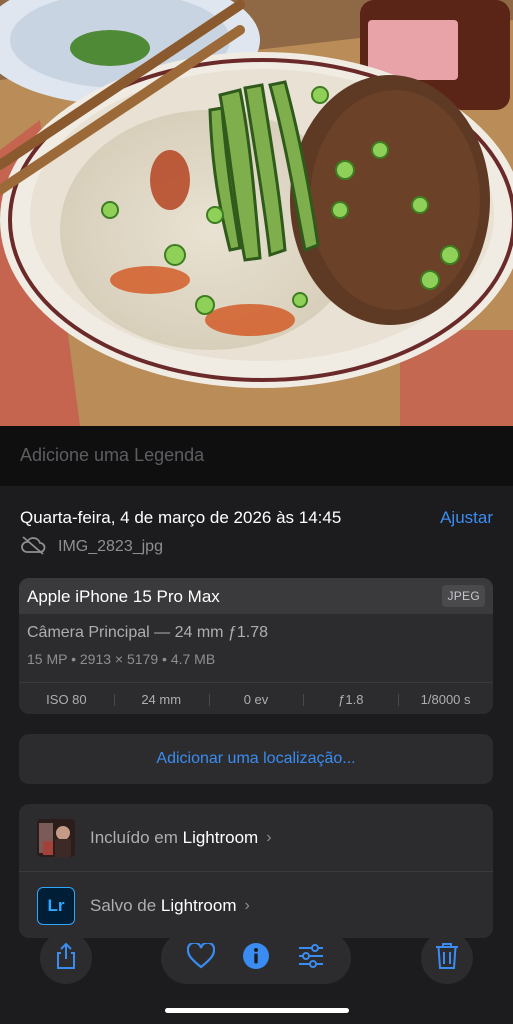 The image size is (513, 1024). I want to click on exif-iso: ISO 80, so click(66, 699).